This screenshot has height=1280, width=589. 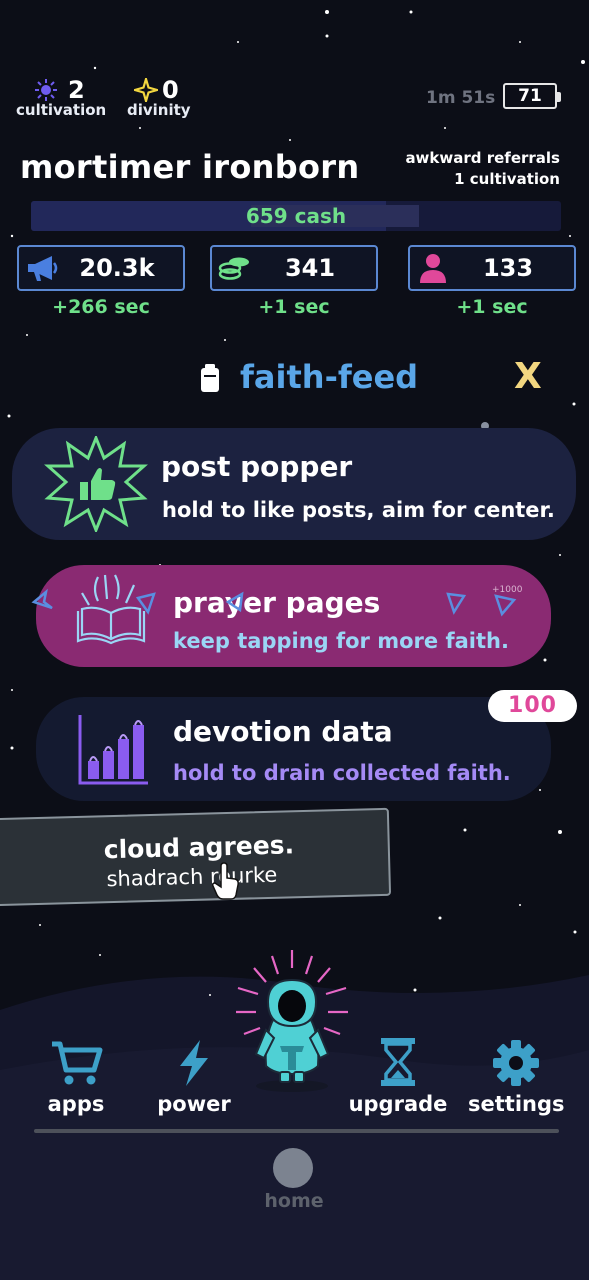 I want to click on nav-upgrade-label: upgrade, so click(x=398, y=1104).